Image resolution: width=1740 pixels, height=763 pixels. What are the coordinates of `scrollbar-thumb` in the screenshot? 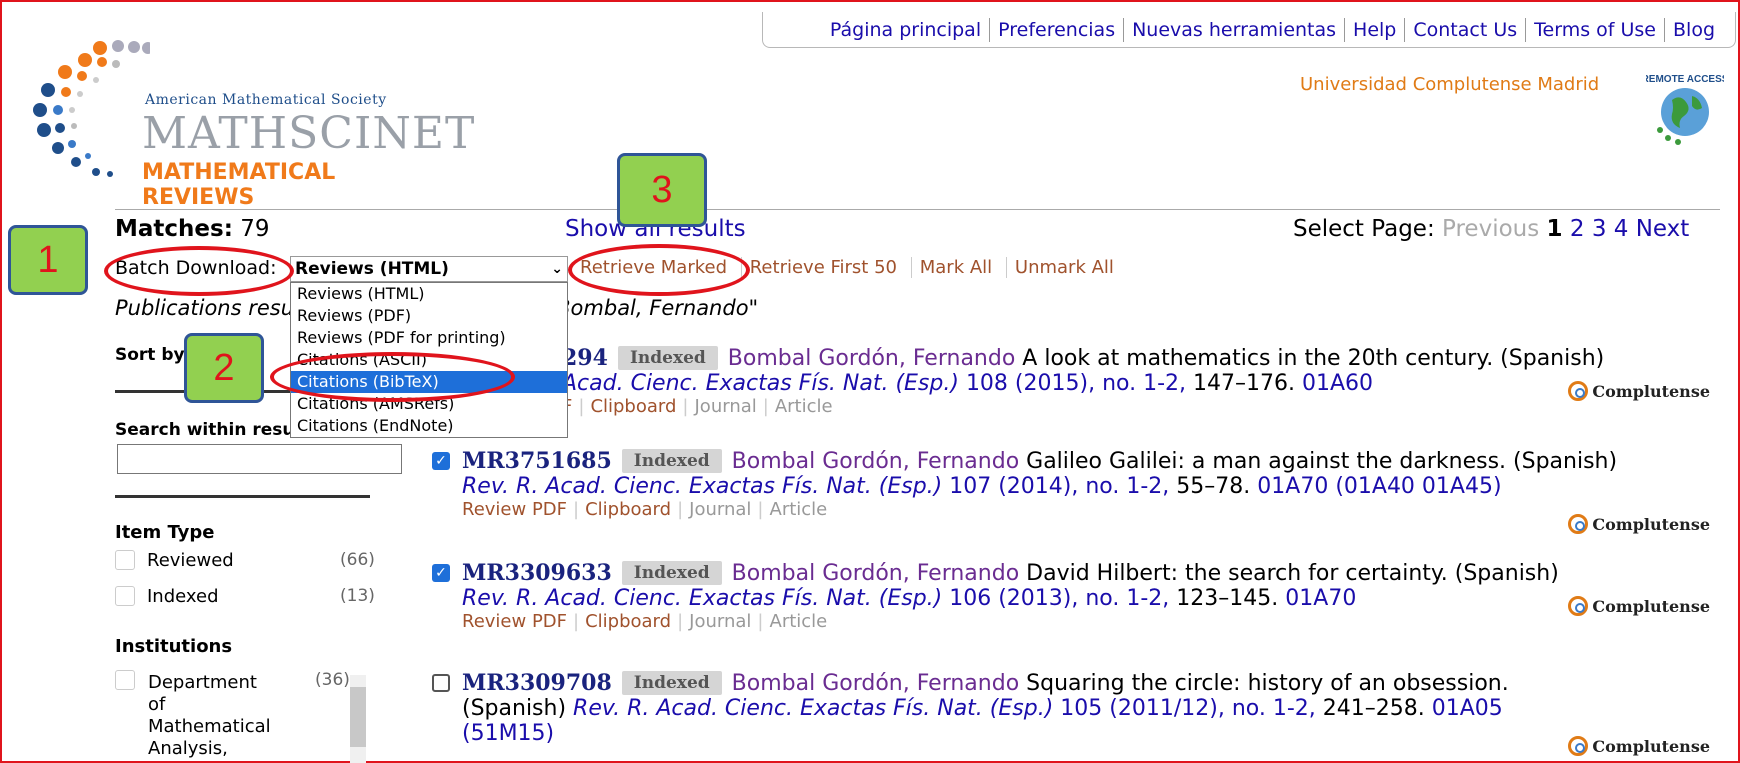 It's located at (358, 717).